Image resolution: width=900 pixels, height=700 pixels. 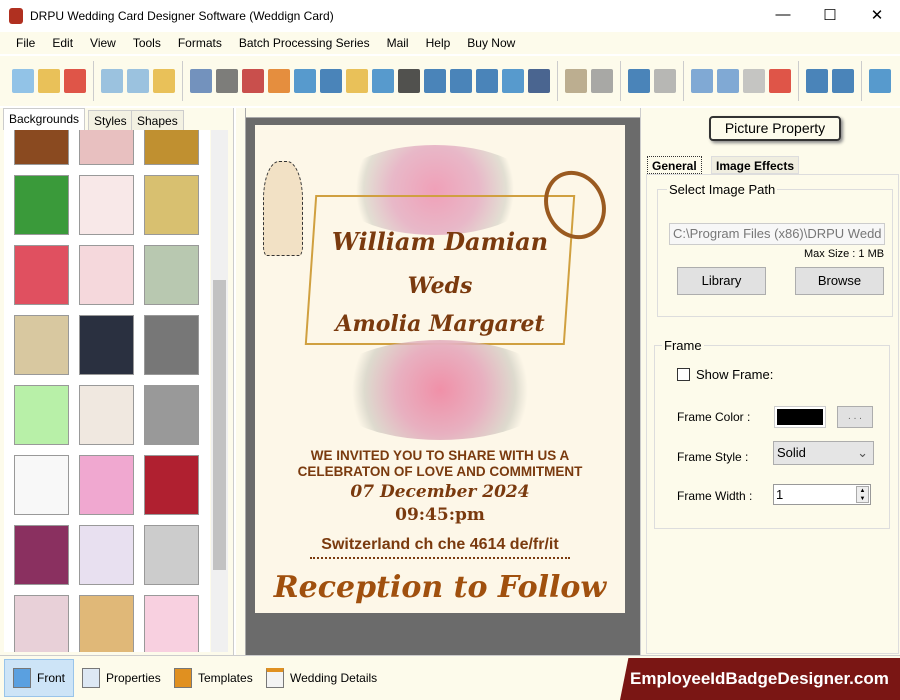 What do you see at coordinates (440, 455) in the screenshot?
I see `invite-line-1: WE INVITED YOU TO SHARE WITH US A` at bounding box center [440, 455].